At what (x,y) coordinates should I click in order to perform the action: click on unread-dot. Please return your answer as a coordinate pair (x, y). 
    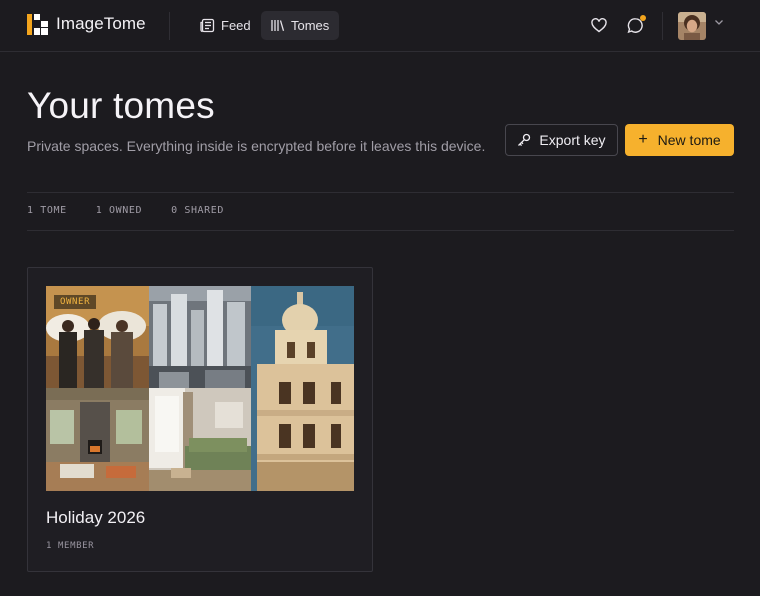
    Looking at the image, I should click on (643, 18).